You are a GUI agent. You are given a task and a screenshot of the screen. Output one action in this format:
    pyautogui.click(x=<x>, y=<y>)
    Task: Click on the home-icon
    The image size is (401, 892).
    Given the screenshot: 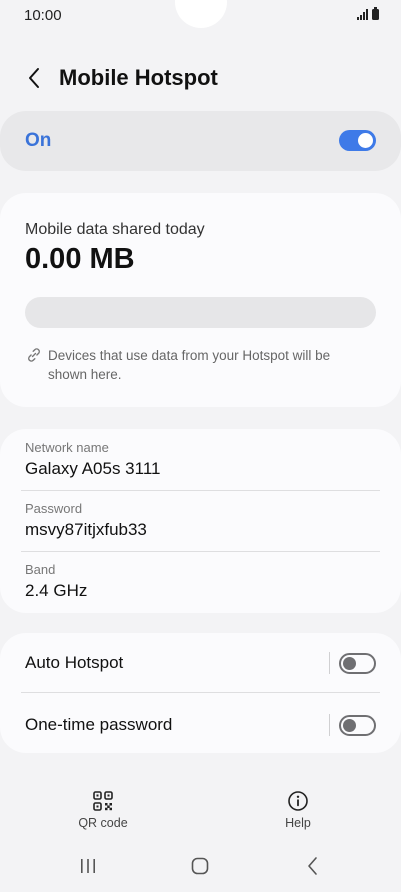 What is the action you would take?
    pyautogui.click(x=200, y=866)
    